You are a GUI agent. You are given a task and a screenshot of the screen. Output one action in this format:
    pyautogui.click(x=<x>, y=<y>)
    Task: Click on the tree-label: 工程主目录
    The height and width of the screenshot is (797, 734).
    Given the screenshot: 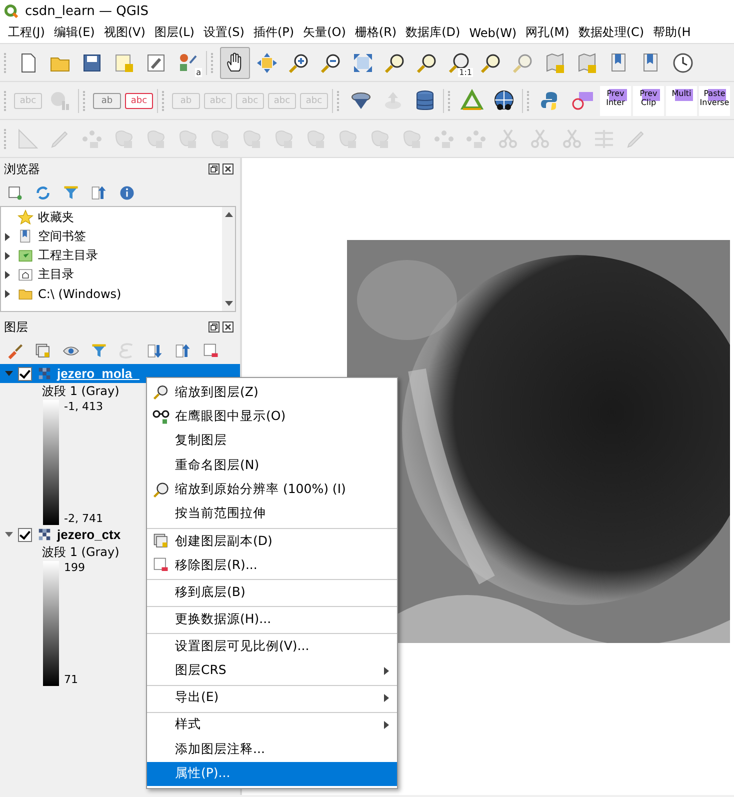 What is the action you would take?
    pyautogui.click(x=68, y=255)
    